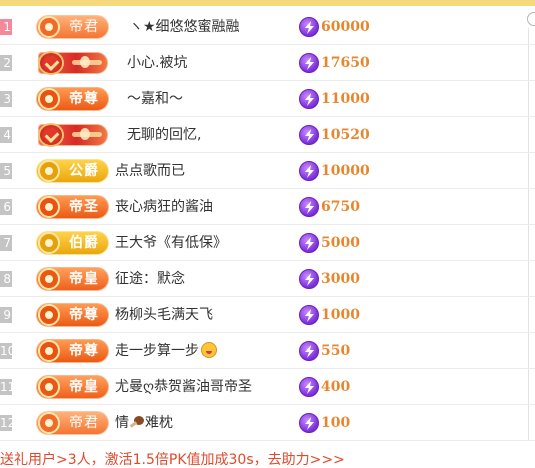 The height and width of the screenshot is (468, 535). I want to click on leaderboard-row: 11 帝皇 尤曼ღ恭贺酱油哥帝圣 400, so click(267, 387).